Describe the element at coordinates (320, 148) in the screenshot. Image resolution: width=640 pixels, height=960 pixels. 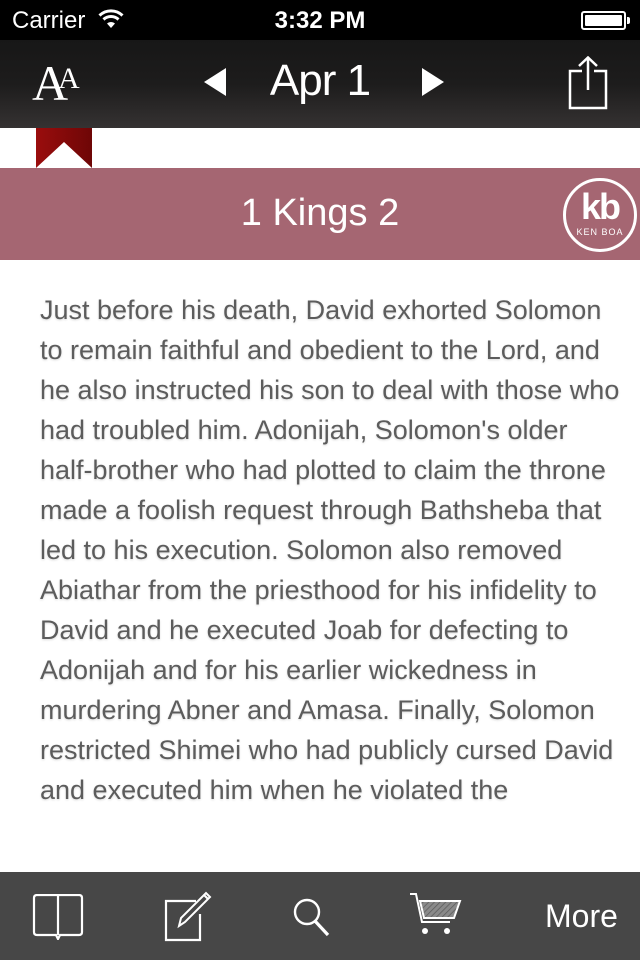
I see `bookmark-area` at that location.